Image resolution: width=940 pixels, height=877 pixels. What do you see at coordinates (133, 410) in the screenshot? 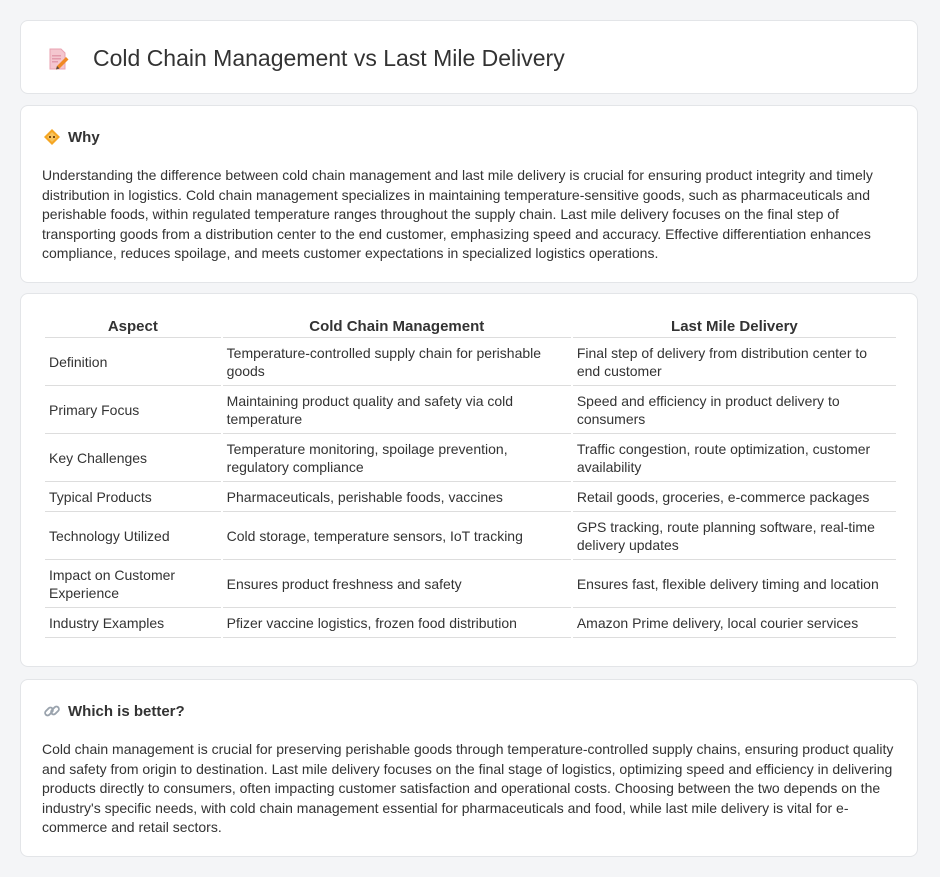
I see `aspect-cell: Primary Focus` at bounding box center [133, 410].